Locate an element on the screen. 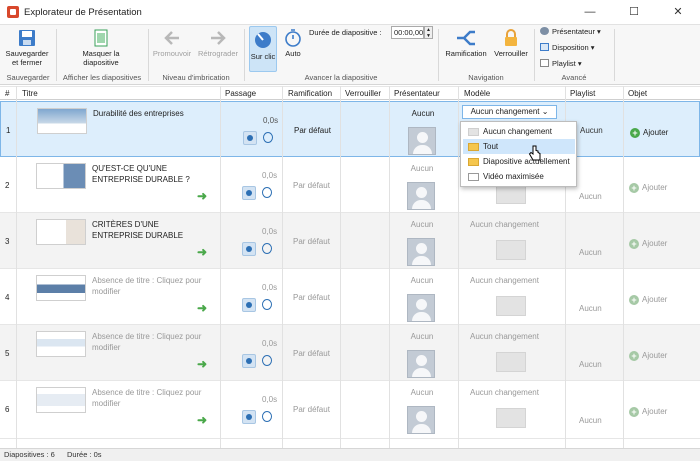 The height and width of the screenshot is (461, 700). duration-input: 00:00,00 is located at coordinates (407, 32).